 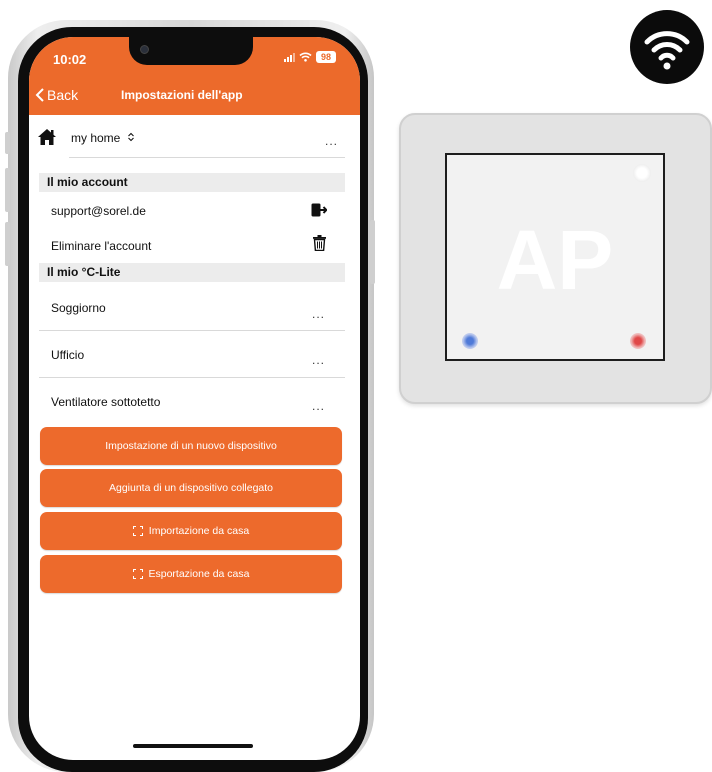 I want to click on account-email: support@sorel.de, so click(x=98, y=211).